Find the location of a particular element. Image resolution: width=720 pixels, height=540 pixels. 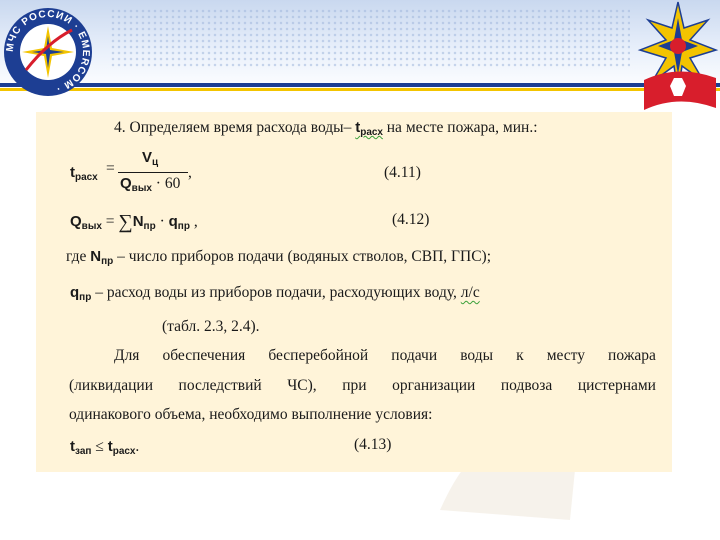

f1-equals: = is located at coordinates (110, 168).